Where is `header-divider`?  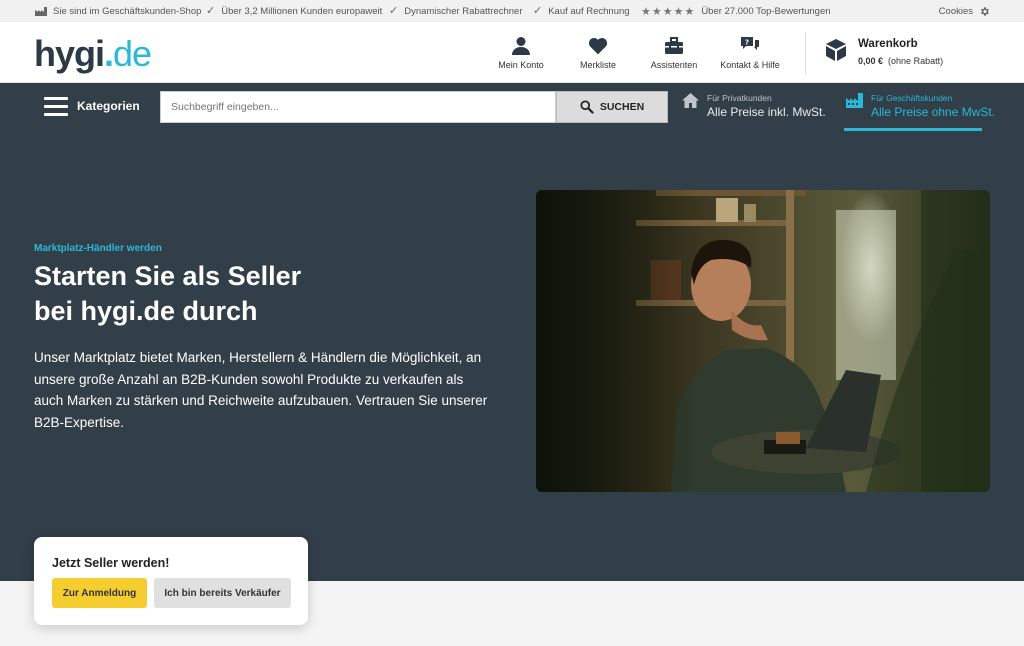
header-divider is located at coordinates (805, 53).